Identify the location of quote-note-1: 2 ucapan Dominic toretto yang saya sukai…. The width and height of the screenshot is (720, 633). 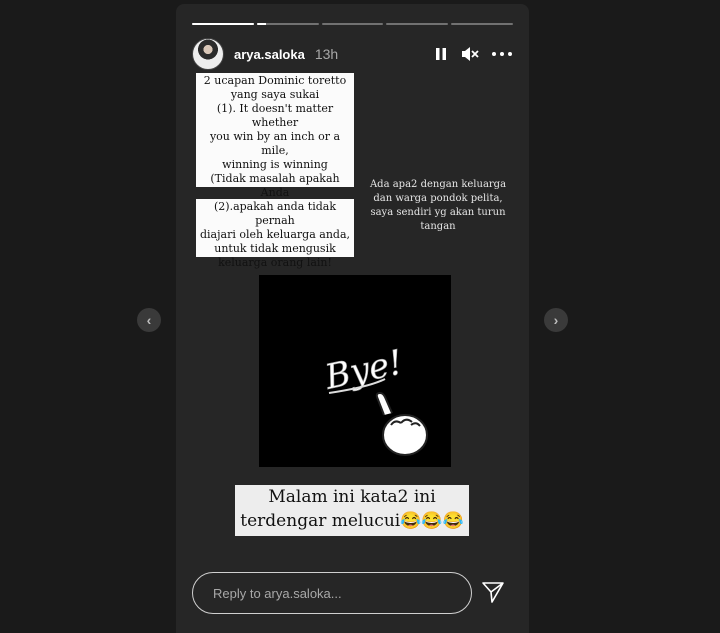
(275, 157).